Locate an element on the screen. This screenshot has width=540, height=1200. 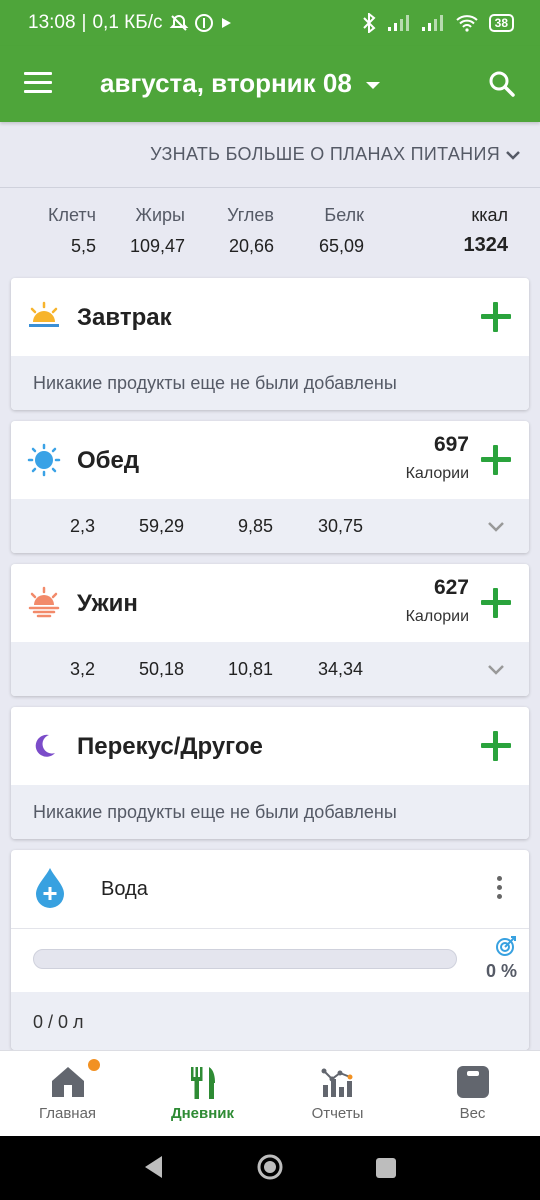
meal-card-dinner: Ужин 627 Калории 3,2 50,18 10,81 34,34 is located at coordinates (270, 630).